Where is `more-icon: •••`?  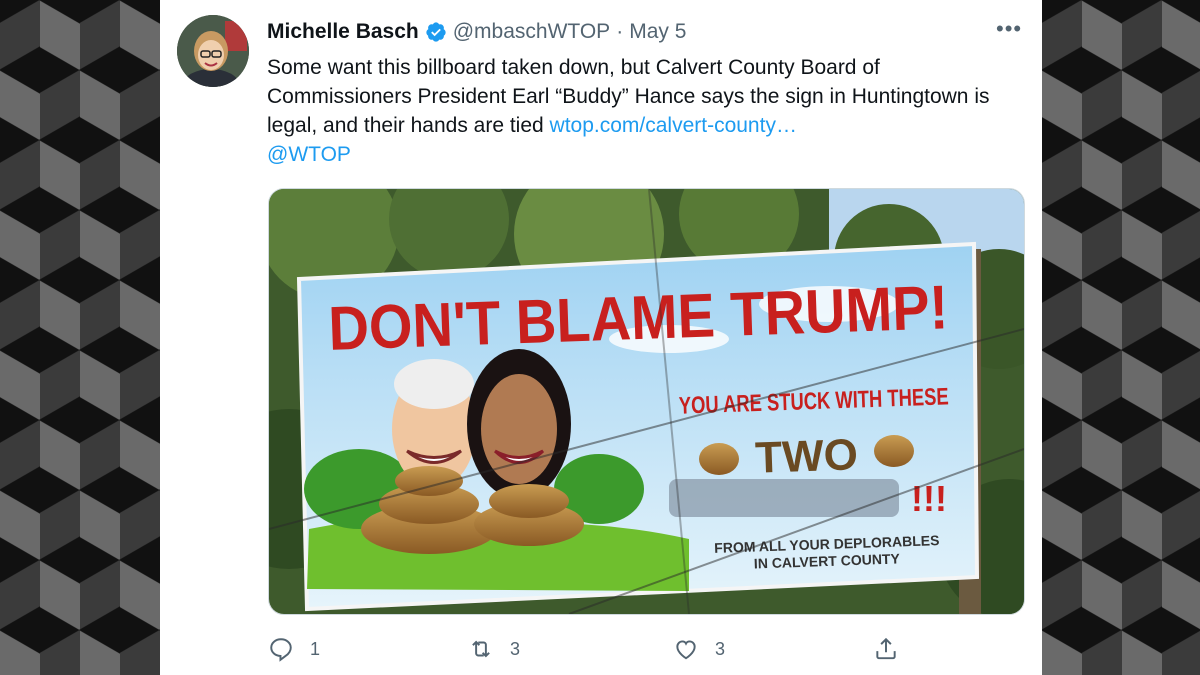 more-icon: ••• is located at coordinates (1009, 29).